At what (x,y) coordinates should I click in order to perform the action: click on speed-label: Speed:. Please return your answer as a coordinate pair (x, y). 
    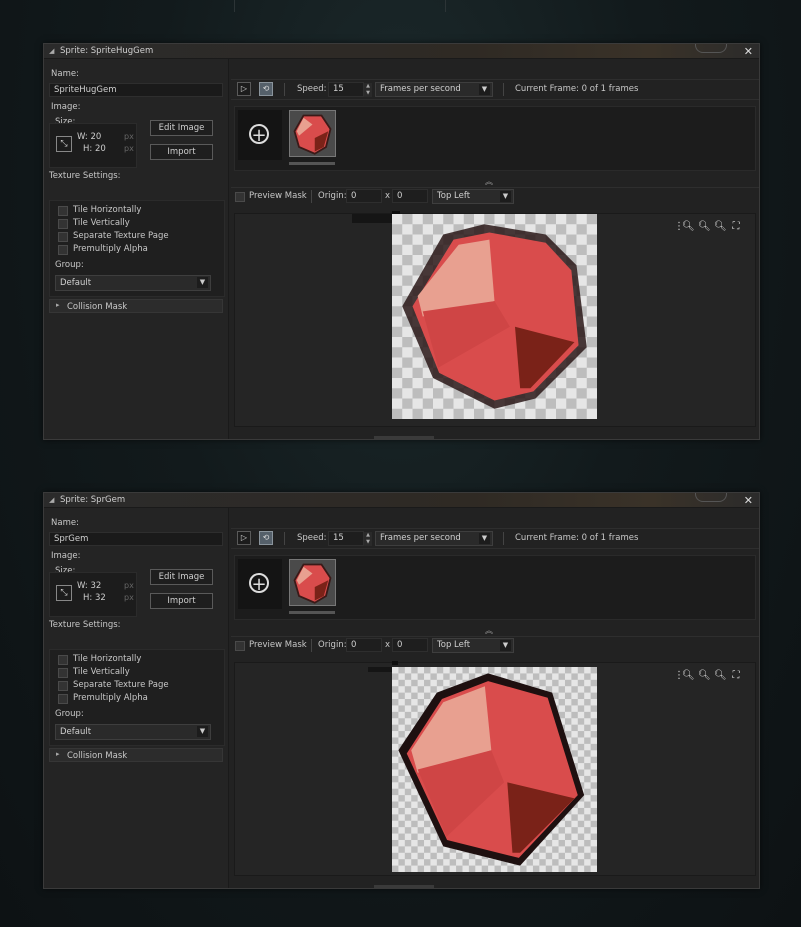
    Looking at the image, I should click on (312, 89).